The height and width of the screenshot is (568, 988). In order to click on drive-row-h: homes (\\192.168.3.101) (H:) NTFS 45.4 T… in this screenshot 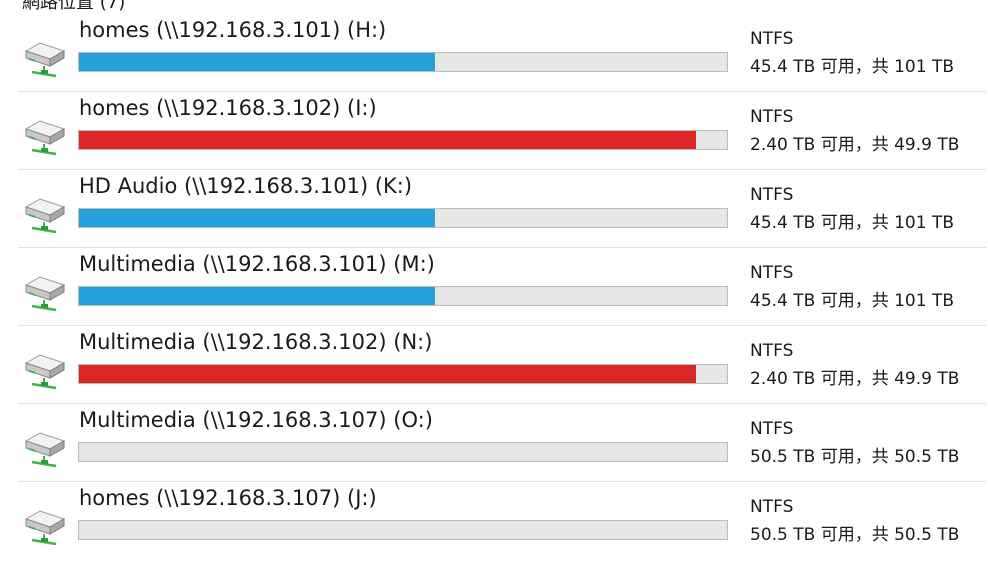, I will do `click(502, 53)`.